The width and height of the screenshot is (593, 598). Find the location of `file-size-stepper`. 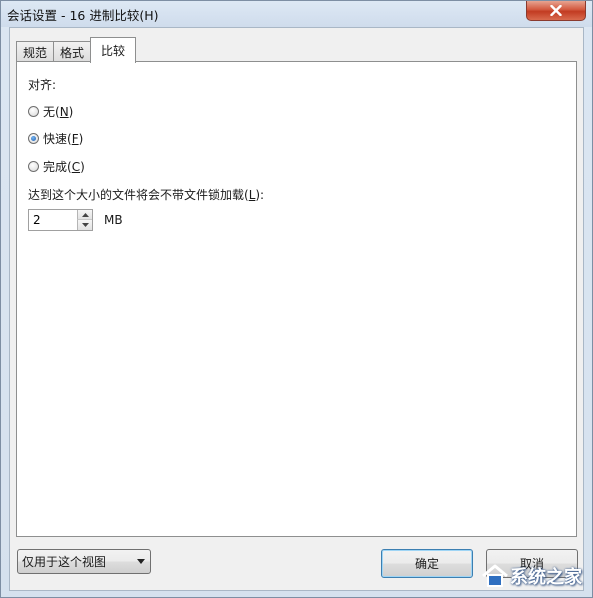

file-size-stepper is located at coordinates (60, 220).